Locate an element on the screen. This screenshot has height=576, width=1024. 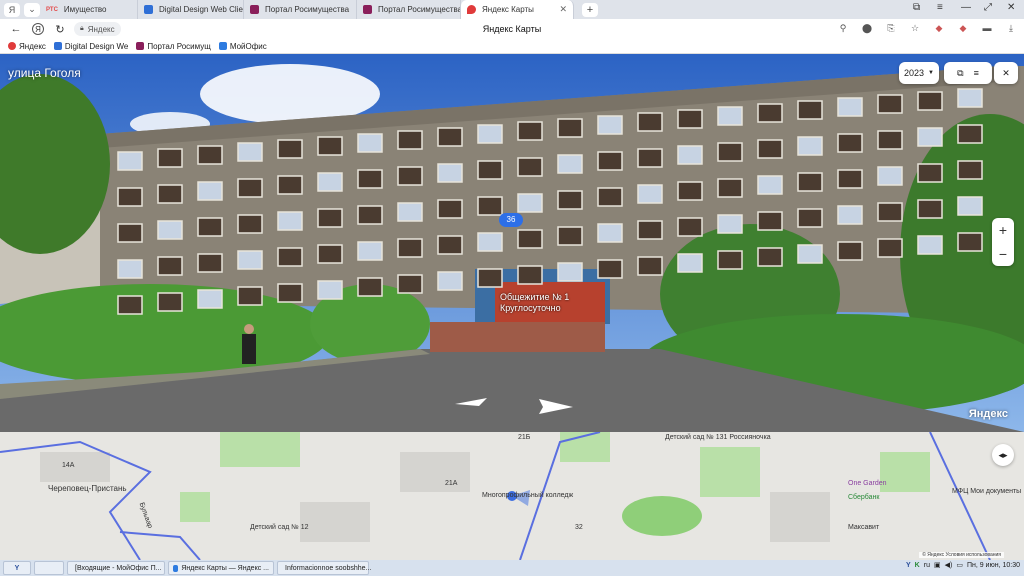
clock: Пн, 9 июн, 10:30 is located at coordinates (993, 565).